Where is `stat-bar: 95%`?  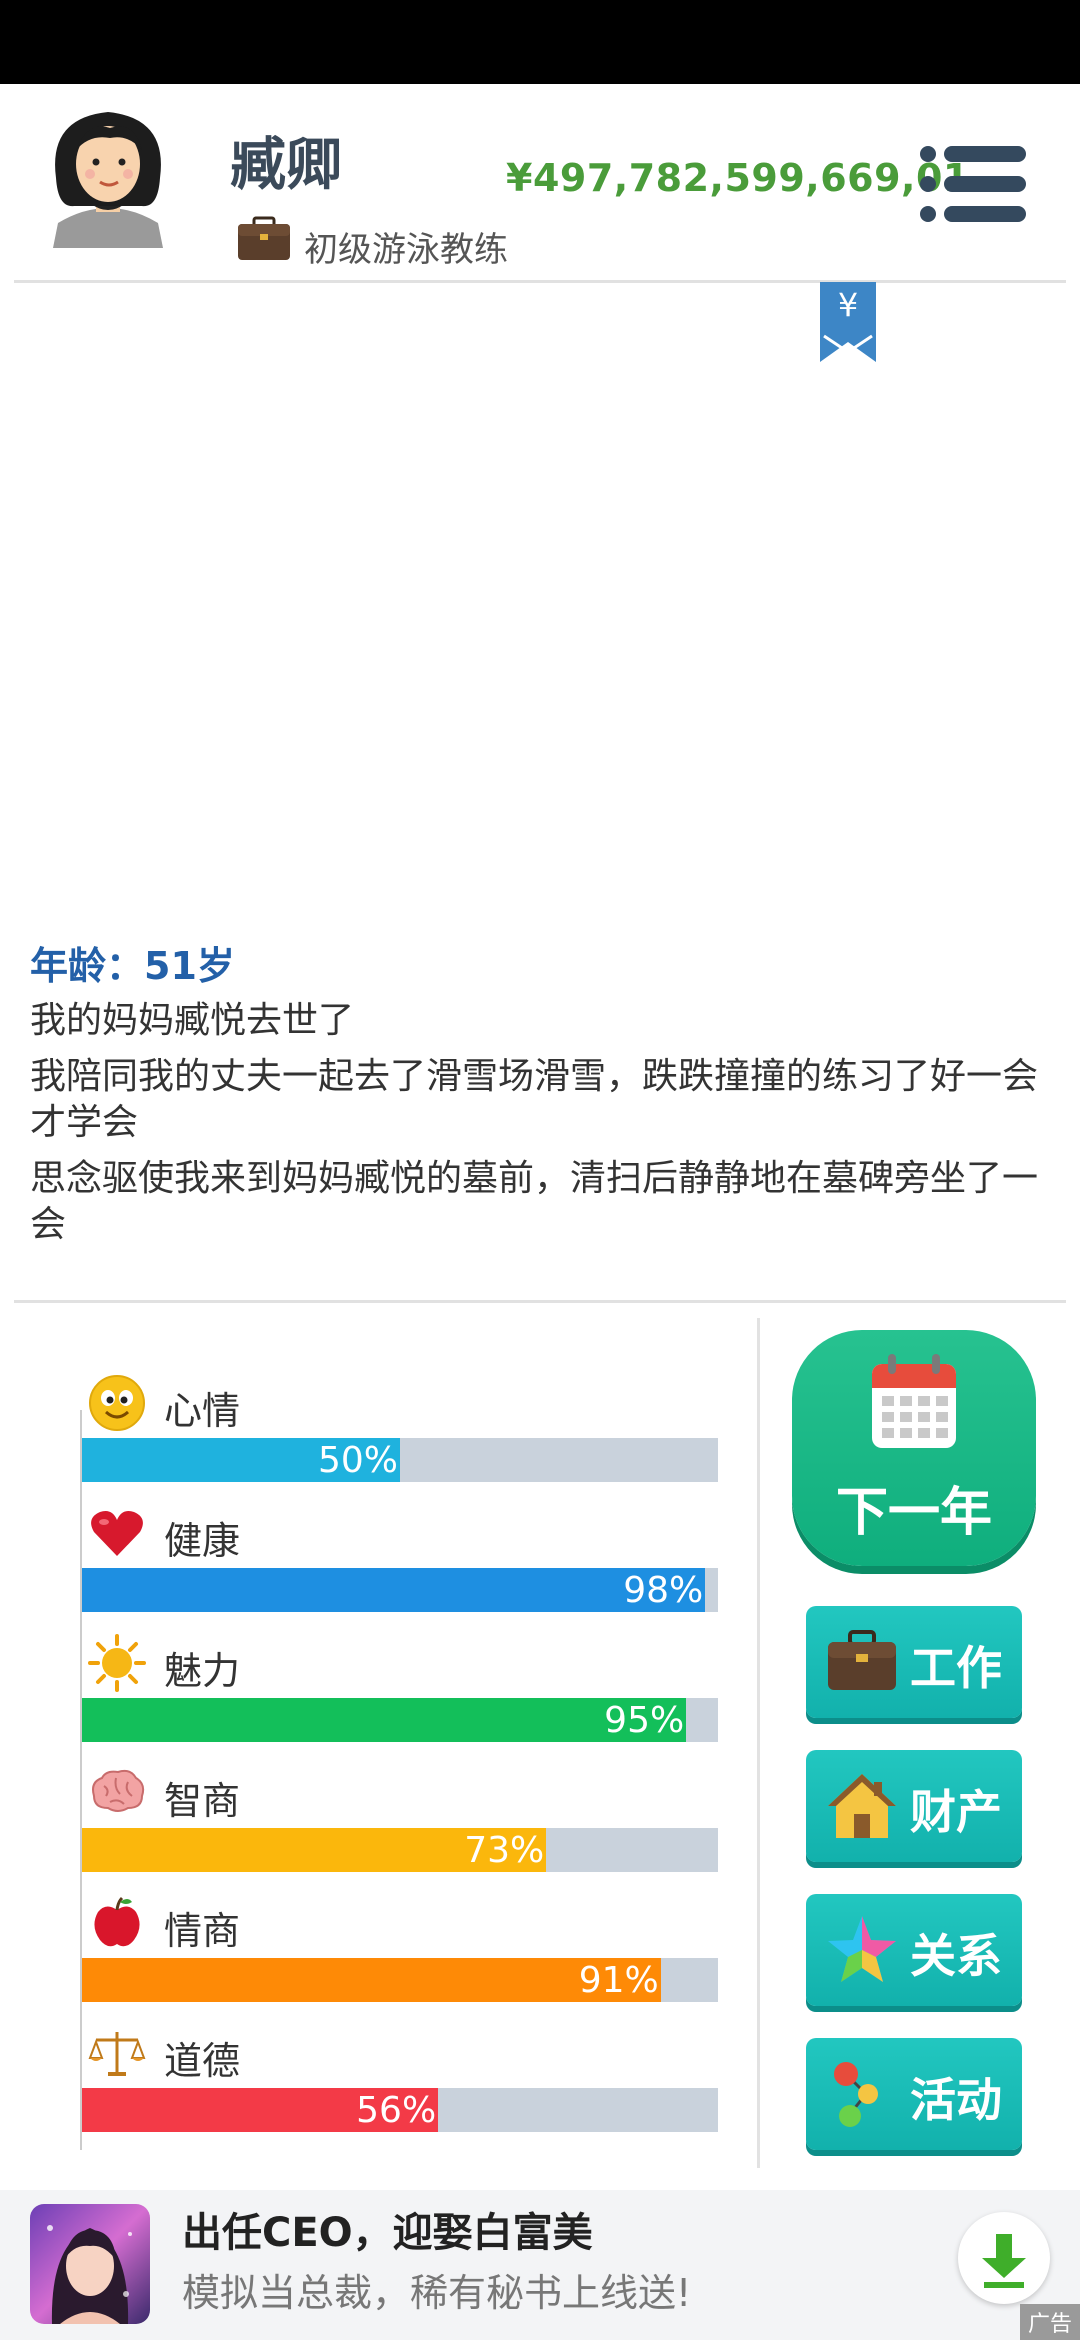
stat-bar: 95% is located at coordinates (400, 1720).